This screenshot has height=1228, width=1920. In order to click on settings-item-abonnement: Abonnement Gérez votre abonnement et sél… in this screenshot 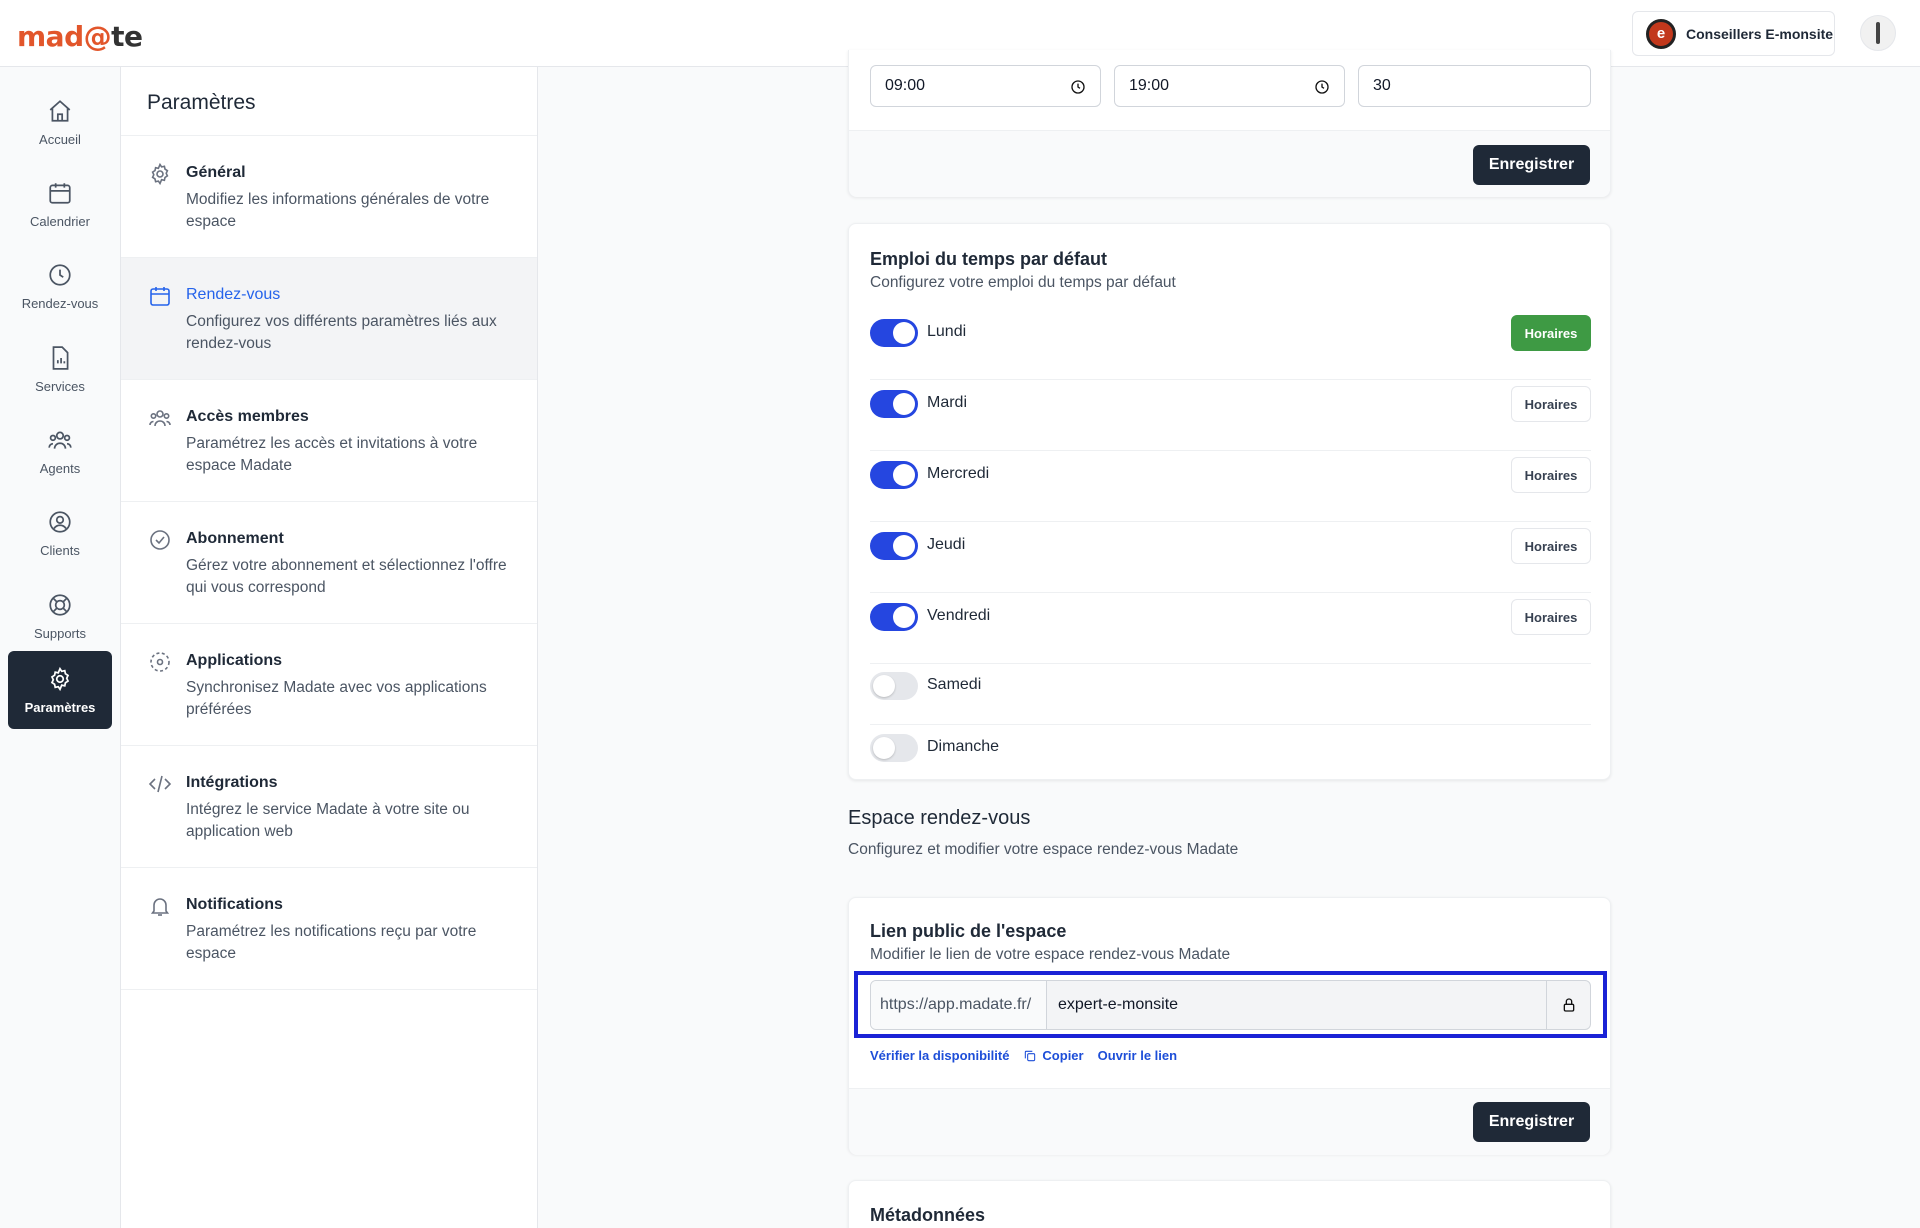, I will do `click(329, 563)`.